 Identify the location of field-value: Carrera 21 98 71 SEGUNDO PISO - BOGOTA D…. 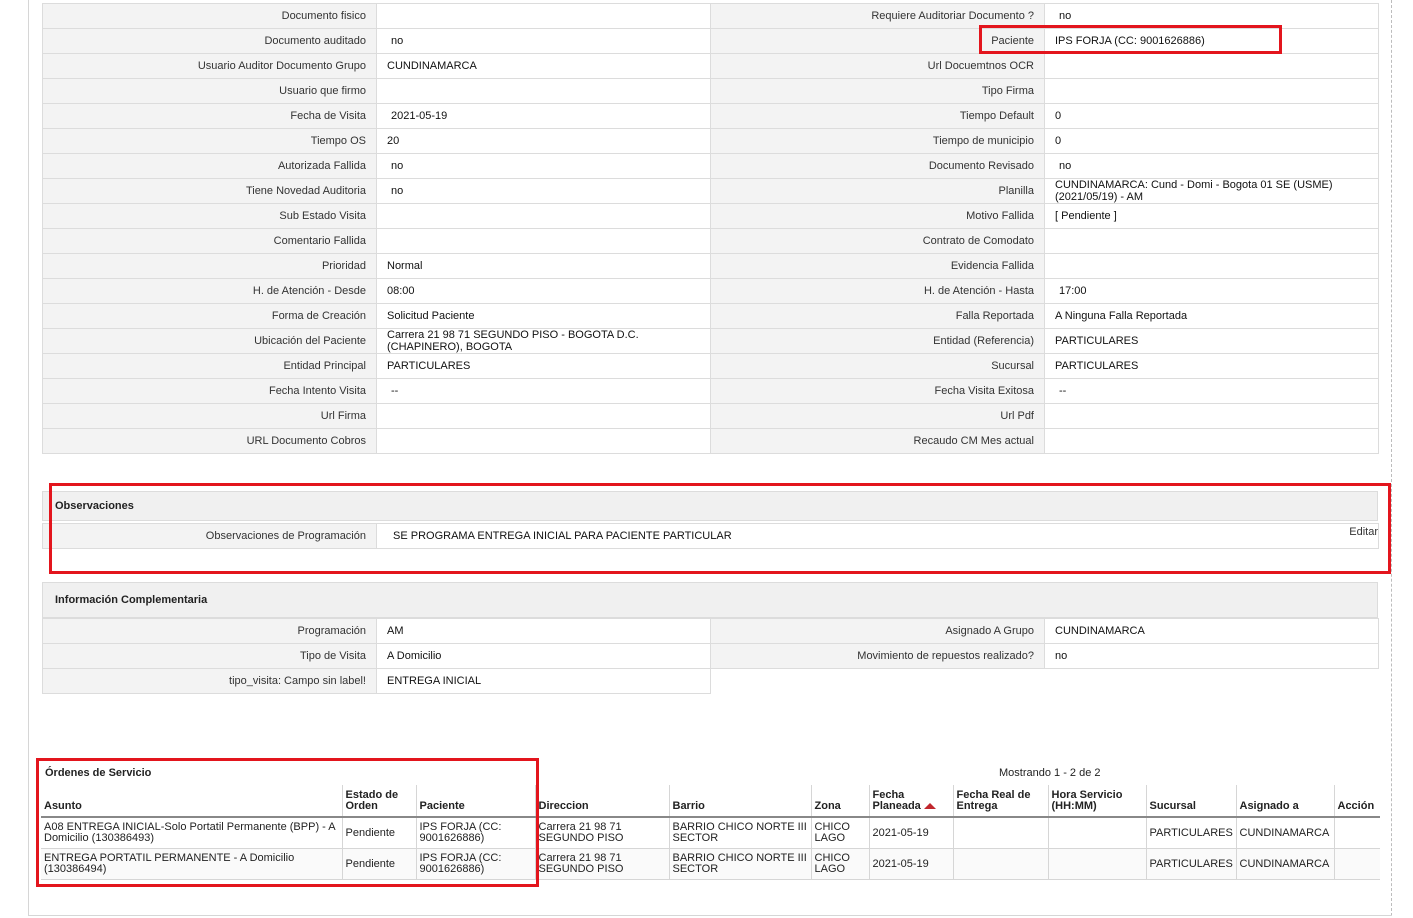
(543, 341).